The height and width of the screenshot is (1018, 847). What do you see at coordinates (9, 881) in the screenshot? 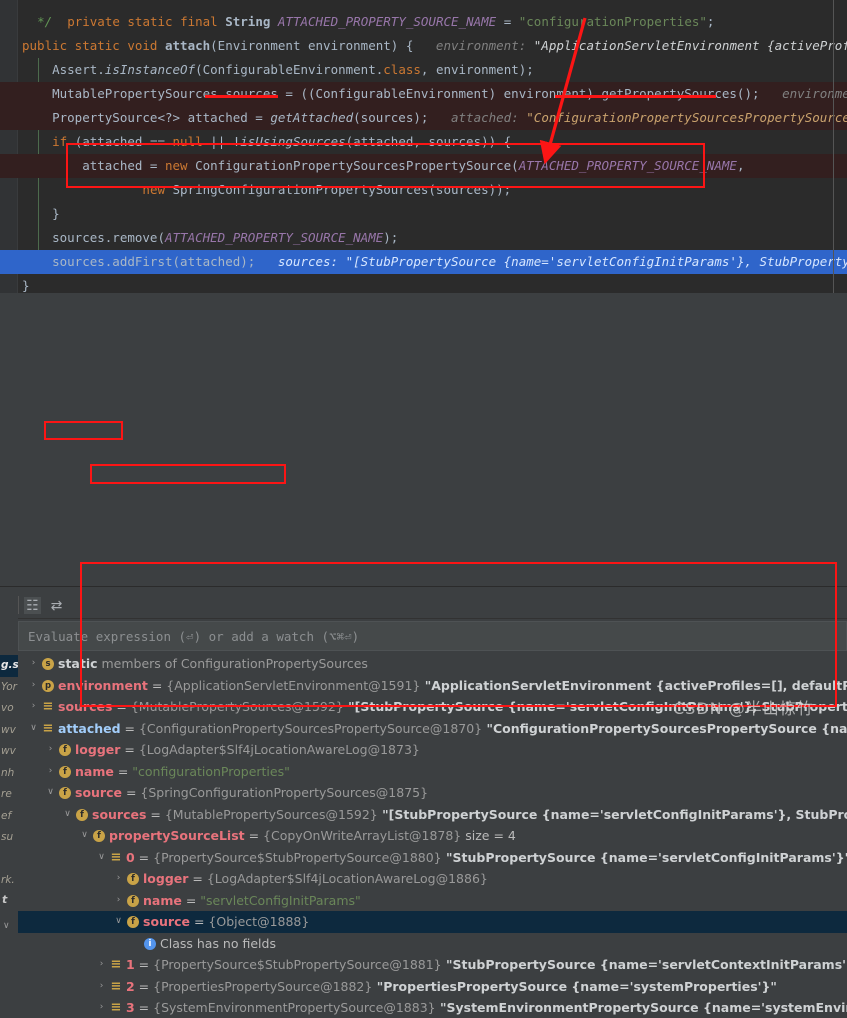
I see `frame-list-item: rk.` at bounding box center [9, 881].